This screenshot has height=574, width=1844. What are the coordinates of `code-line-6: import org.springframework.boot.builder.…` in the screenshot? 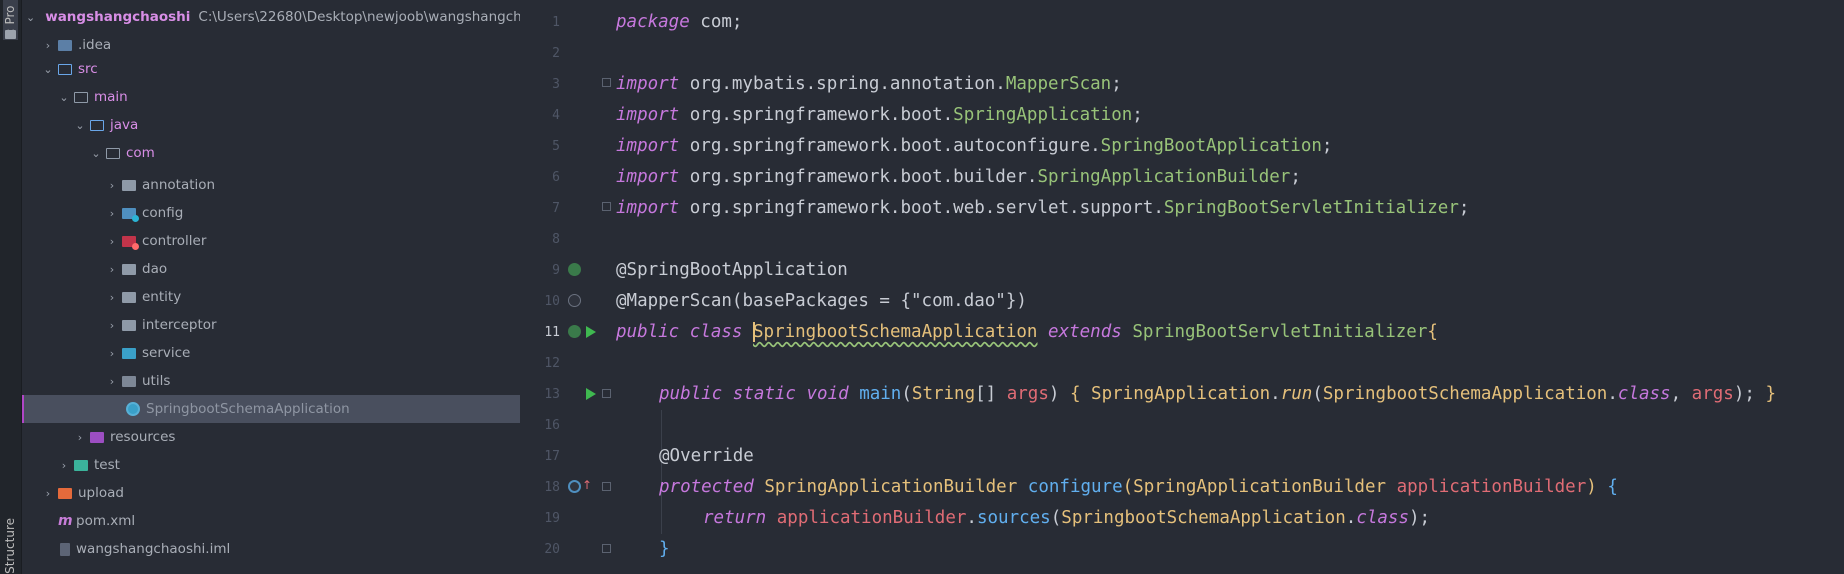 It's located at (958, 177).